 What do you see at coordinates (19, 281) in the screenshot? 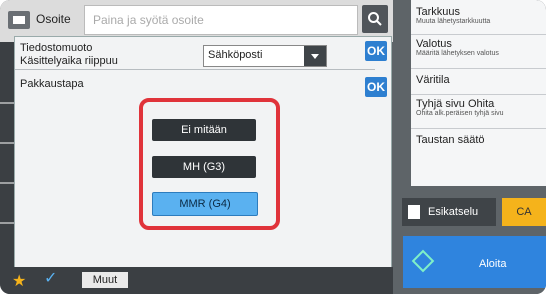
I see `favorite-star-icon: ★` at bounding box center [19, 281].